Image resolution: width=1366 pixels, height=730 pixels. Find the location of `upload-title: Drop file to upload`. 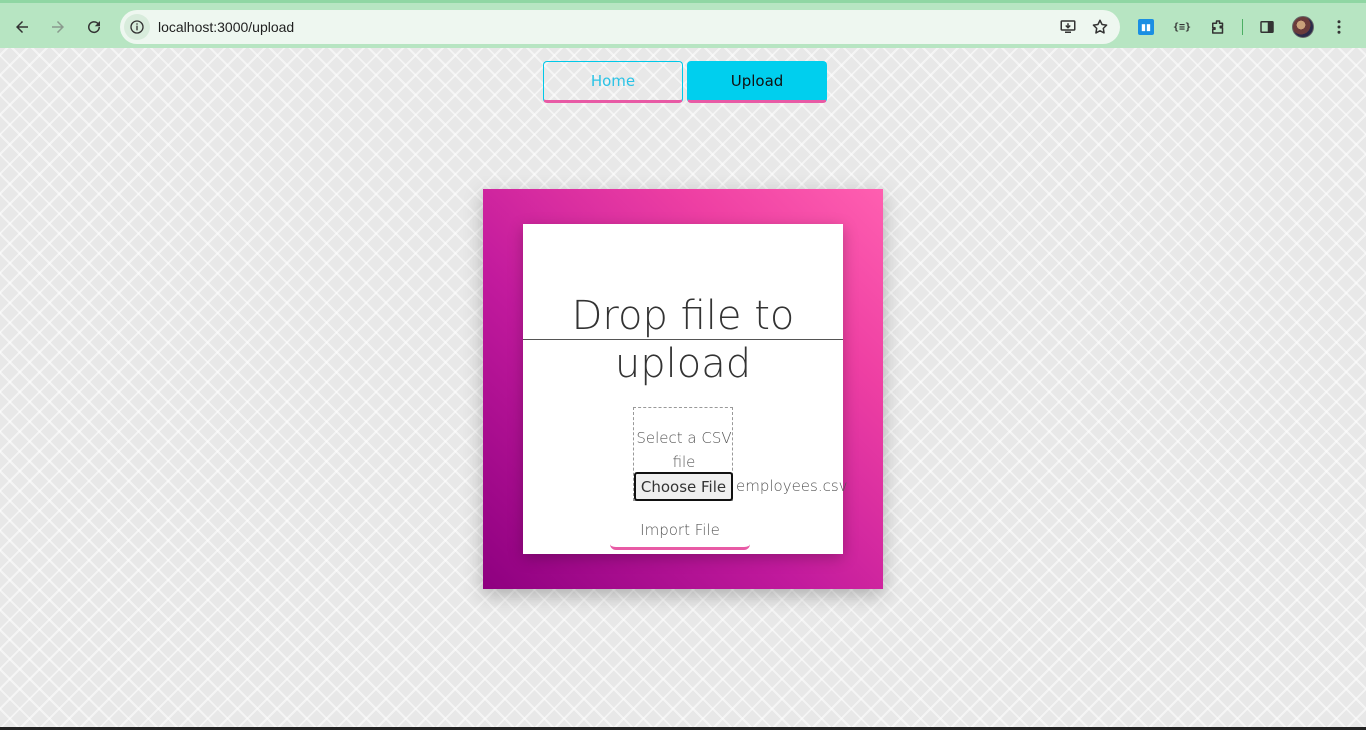

upload-title: Drop file to upload is located at coordinates (683, 340).